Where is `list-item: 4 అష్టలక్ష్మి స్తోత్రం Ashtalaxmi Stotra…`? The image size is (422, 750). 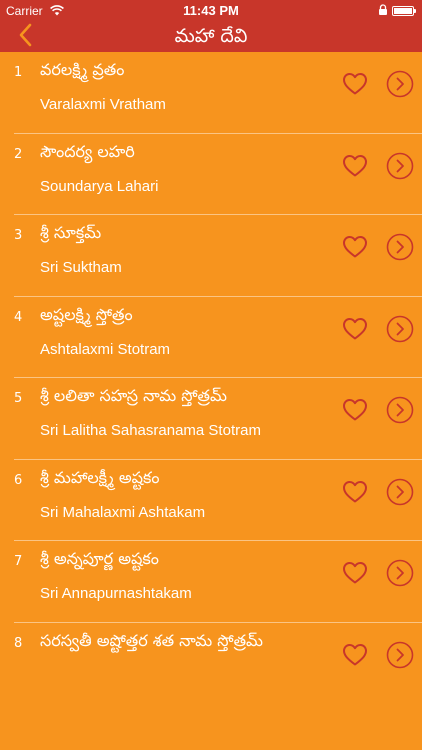
list-item: 4 అష్టలక్ష్మి స్తోత్రం Ashtalaxmi Stotra… is located at coordinates (211, 338).